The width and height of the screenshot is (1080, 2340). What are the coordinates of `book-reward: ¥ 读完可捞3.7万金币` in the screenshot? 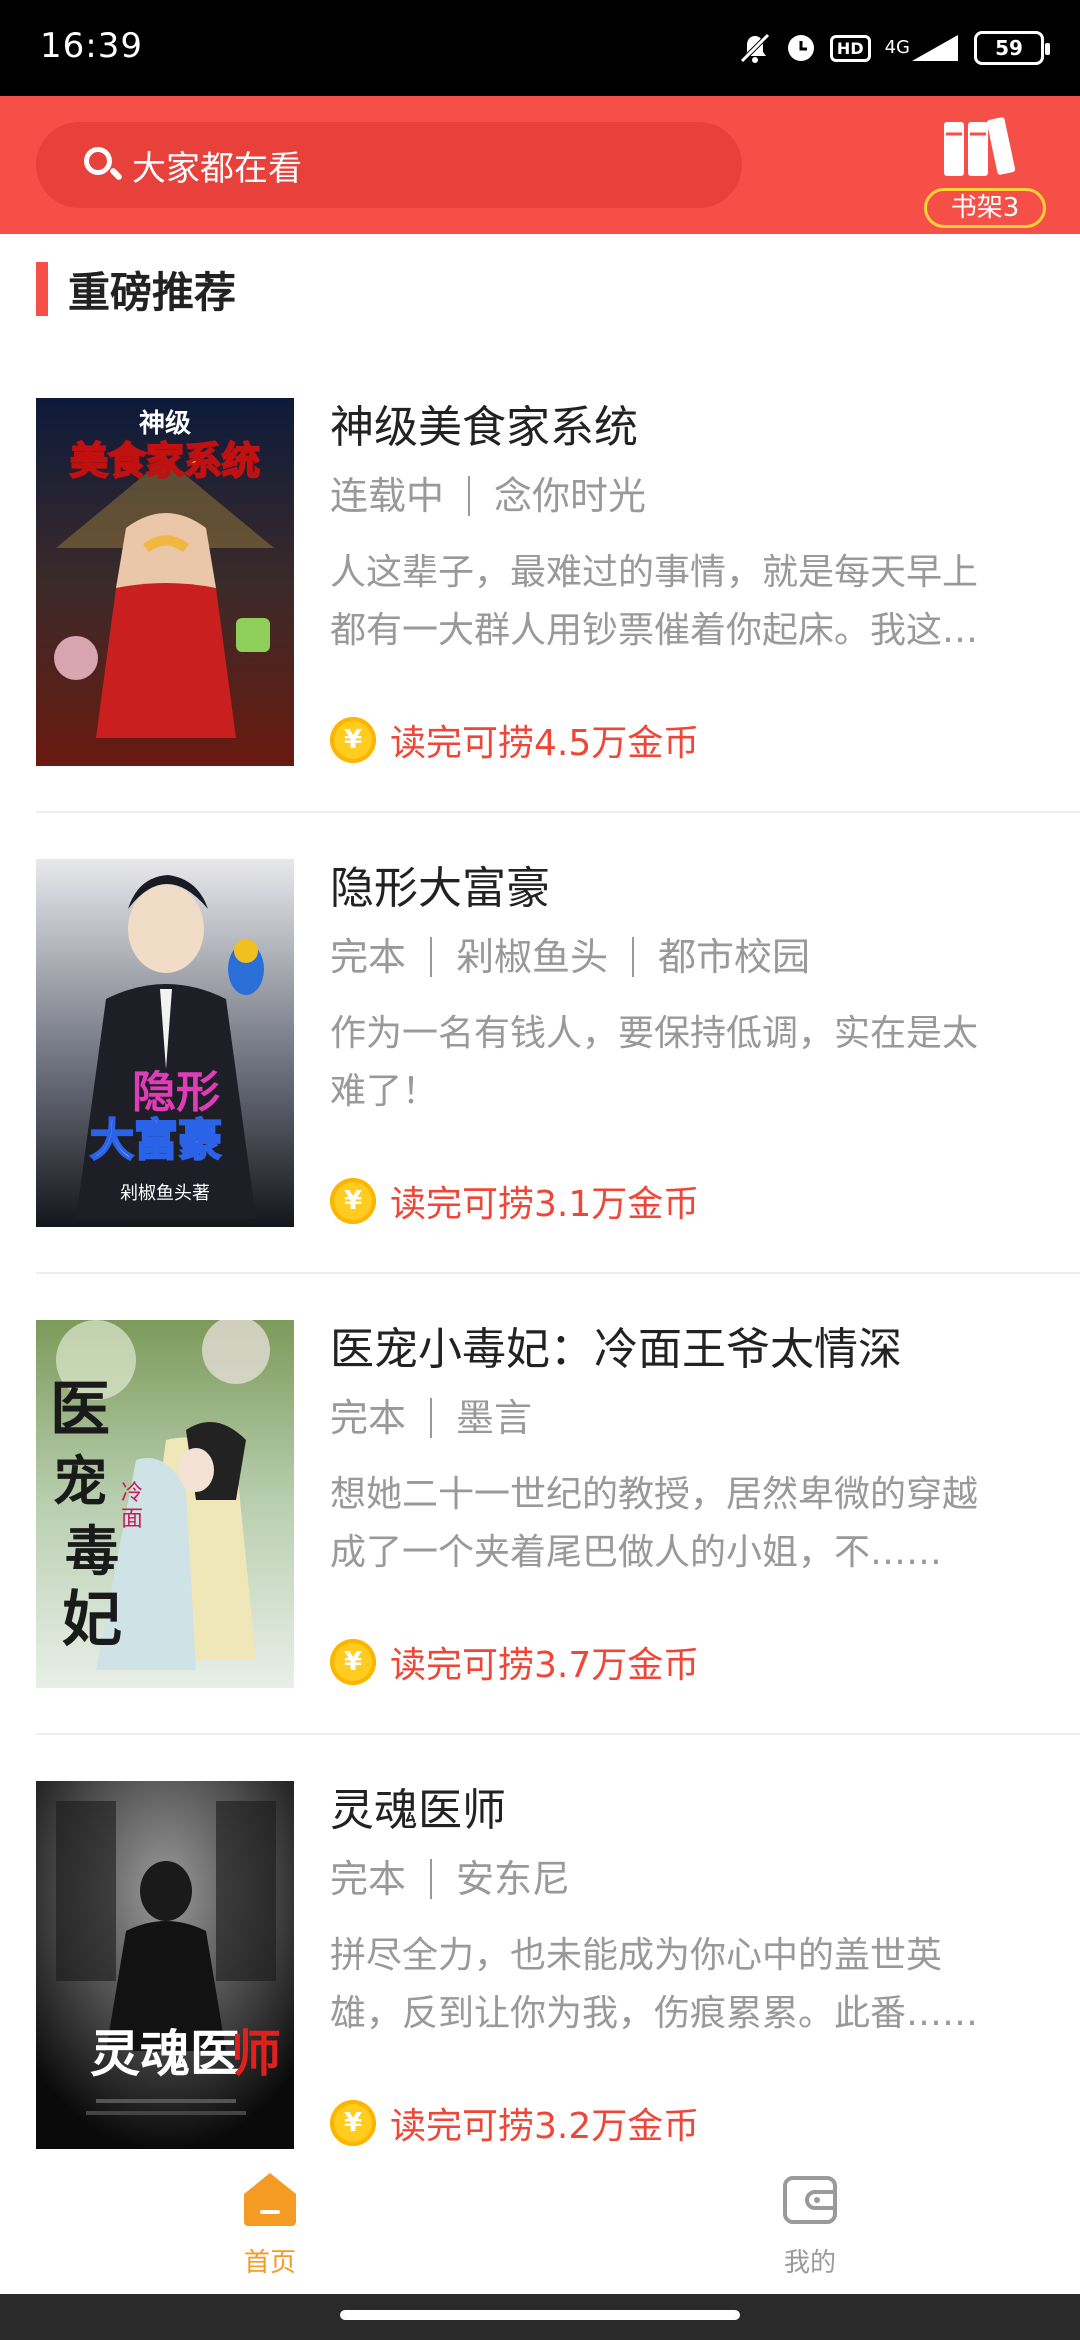 It's located at (514, 1662).